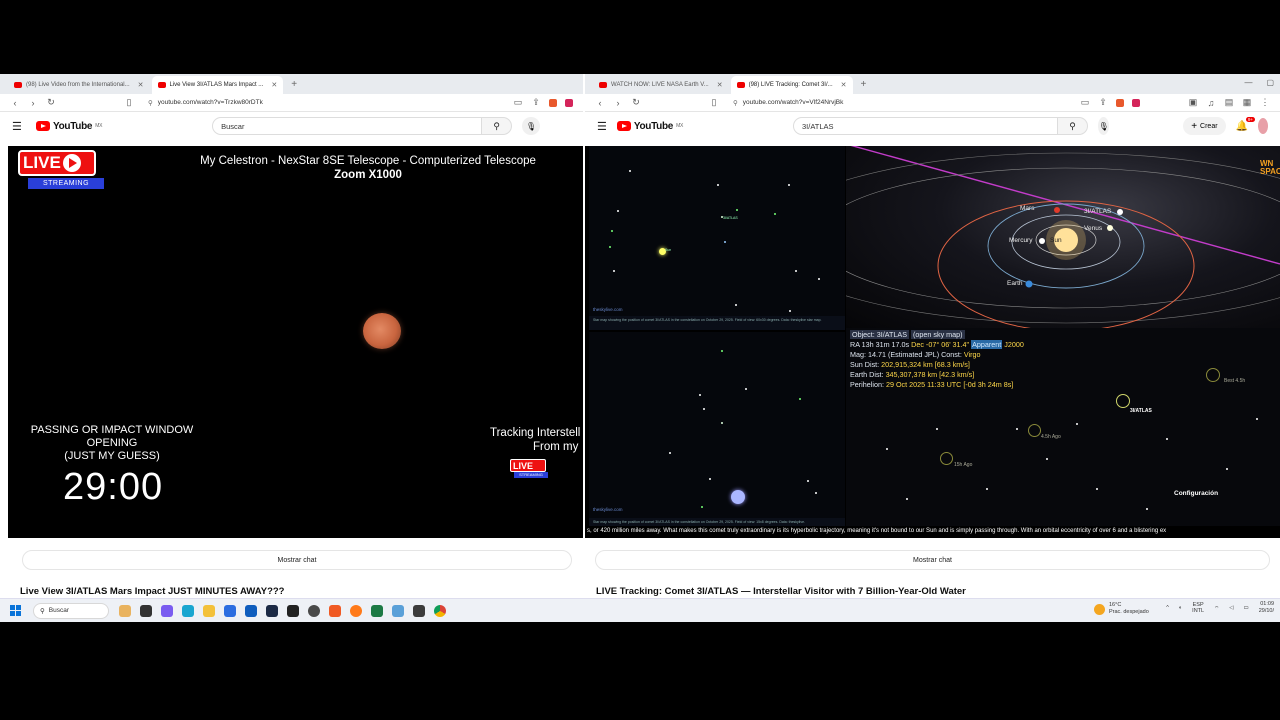  I want to click on tab-nasa-earth: WATCH NOW: LIVE NASA Earth V... ✕, so click(661, 85).